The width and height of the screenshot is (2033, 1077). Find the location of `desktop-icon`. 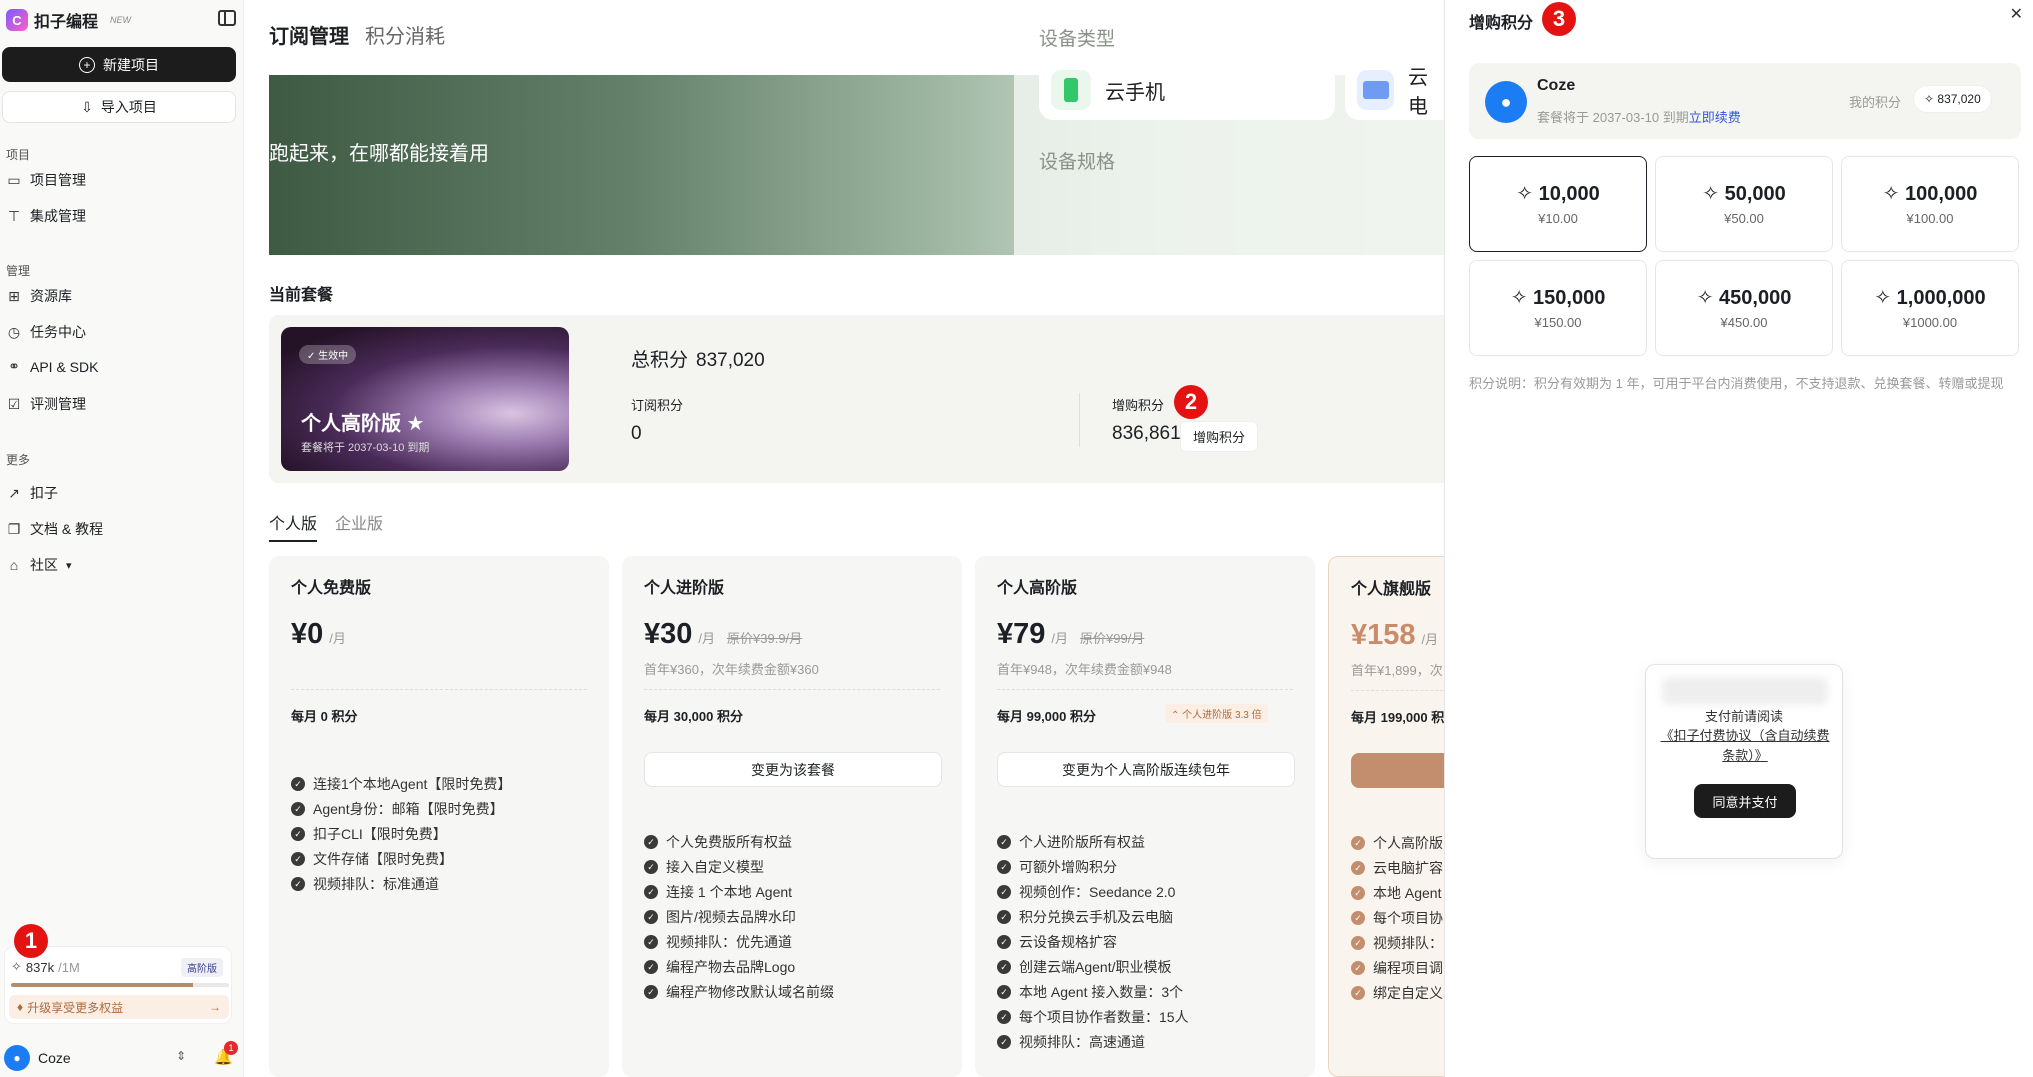

desktop-icon is located at coordinates (1375, 90).